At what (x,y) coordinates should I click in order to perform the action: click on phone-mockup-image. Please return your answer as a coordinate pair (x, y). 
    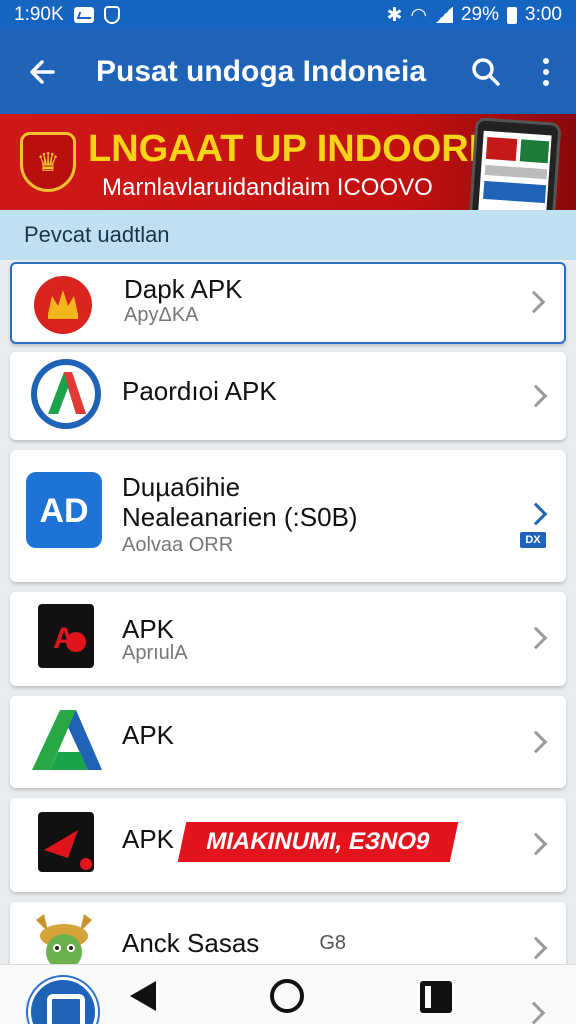
    Looking at the image, I should click on (515, 163).